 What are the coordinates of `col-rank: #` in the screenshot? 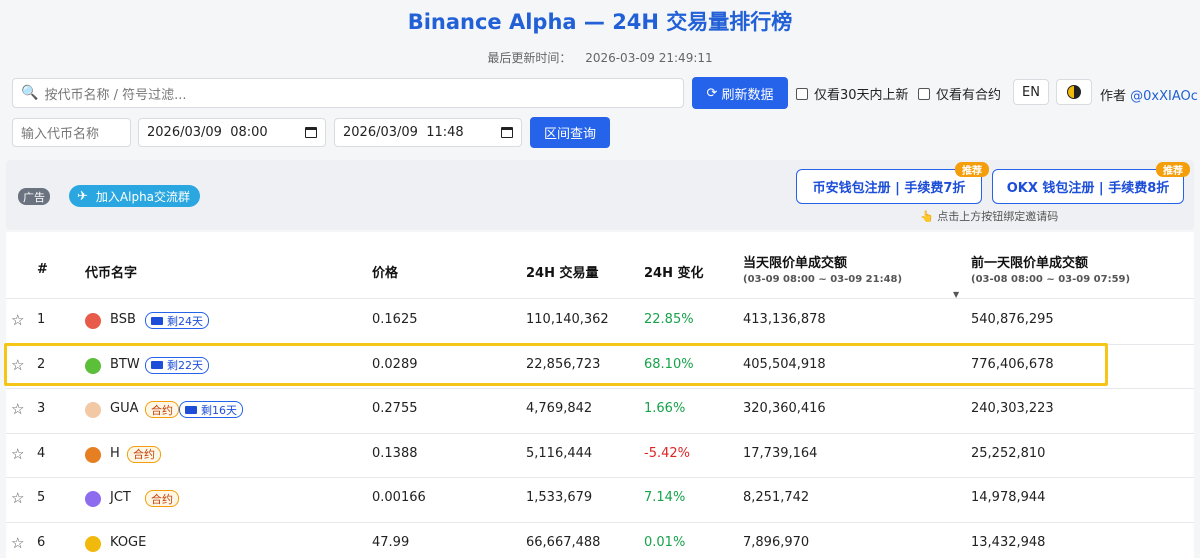 It's located at (42, 269).